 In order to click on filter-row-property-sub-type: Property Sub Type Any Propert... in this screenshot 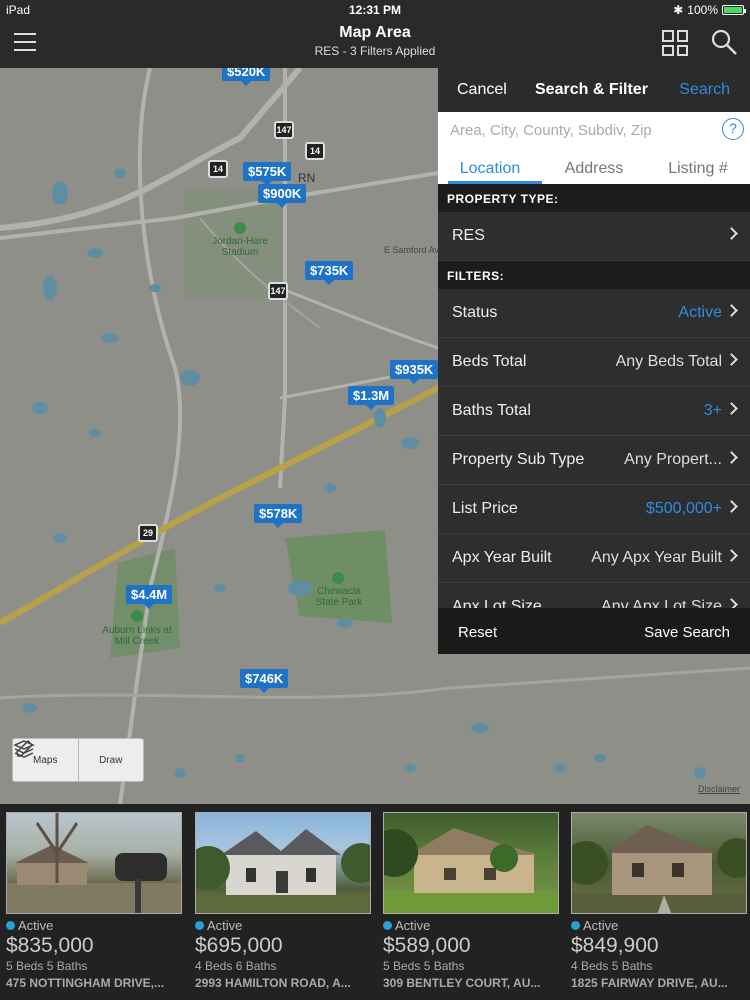, I will do `click(594, 460)`.